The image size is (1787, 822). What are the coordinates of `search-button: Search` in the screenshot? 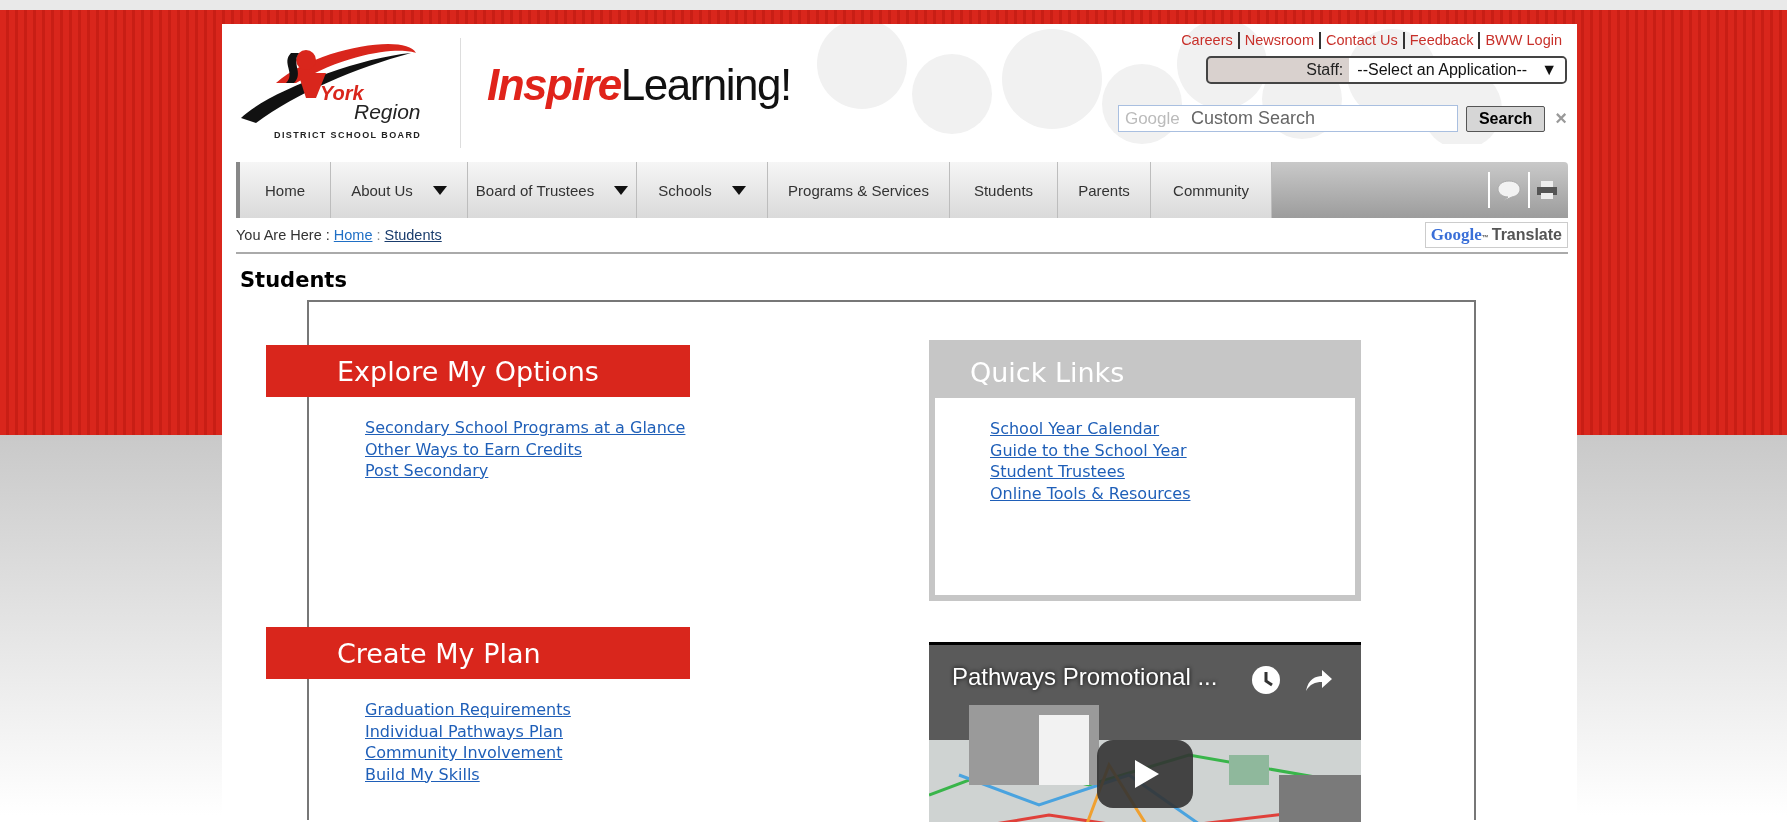 It's located at (1505, 118).